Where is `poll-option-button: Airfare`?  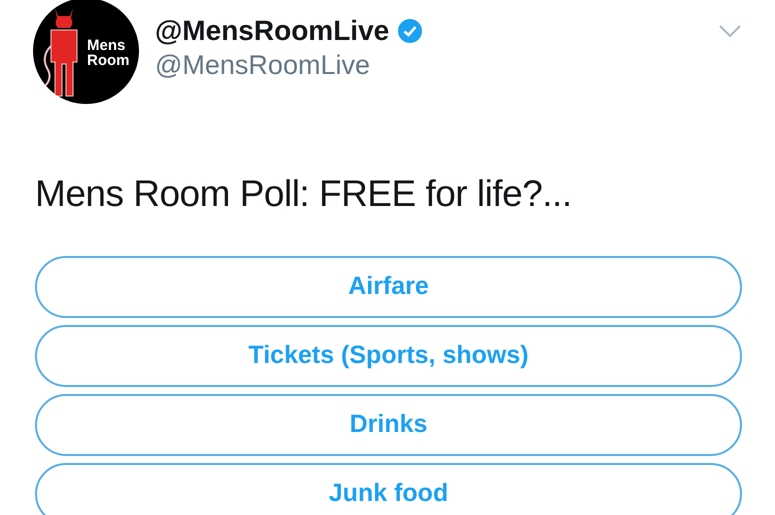 poll-option-button: Airfare is located at coordinates (388, 287).